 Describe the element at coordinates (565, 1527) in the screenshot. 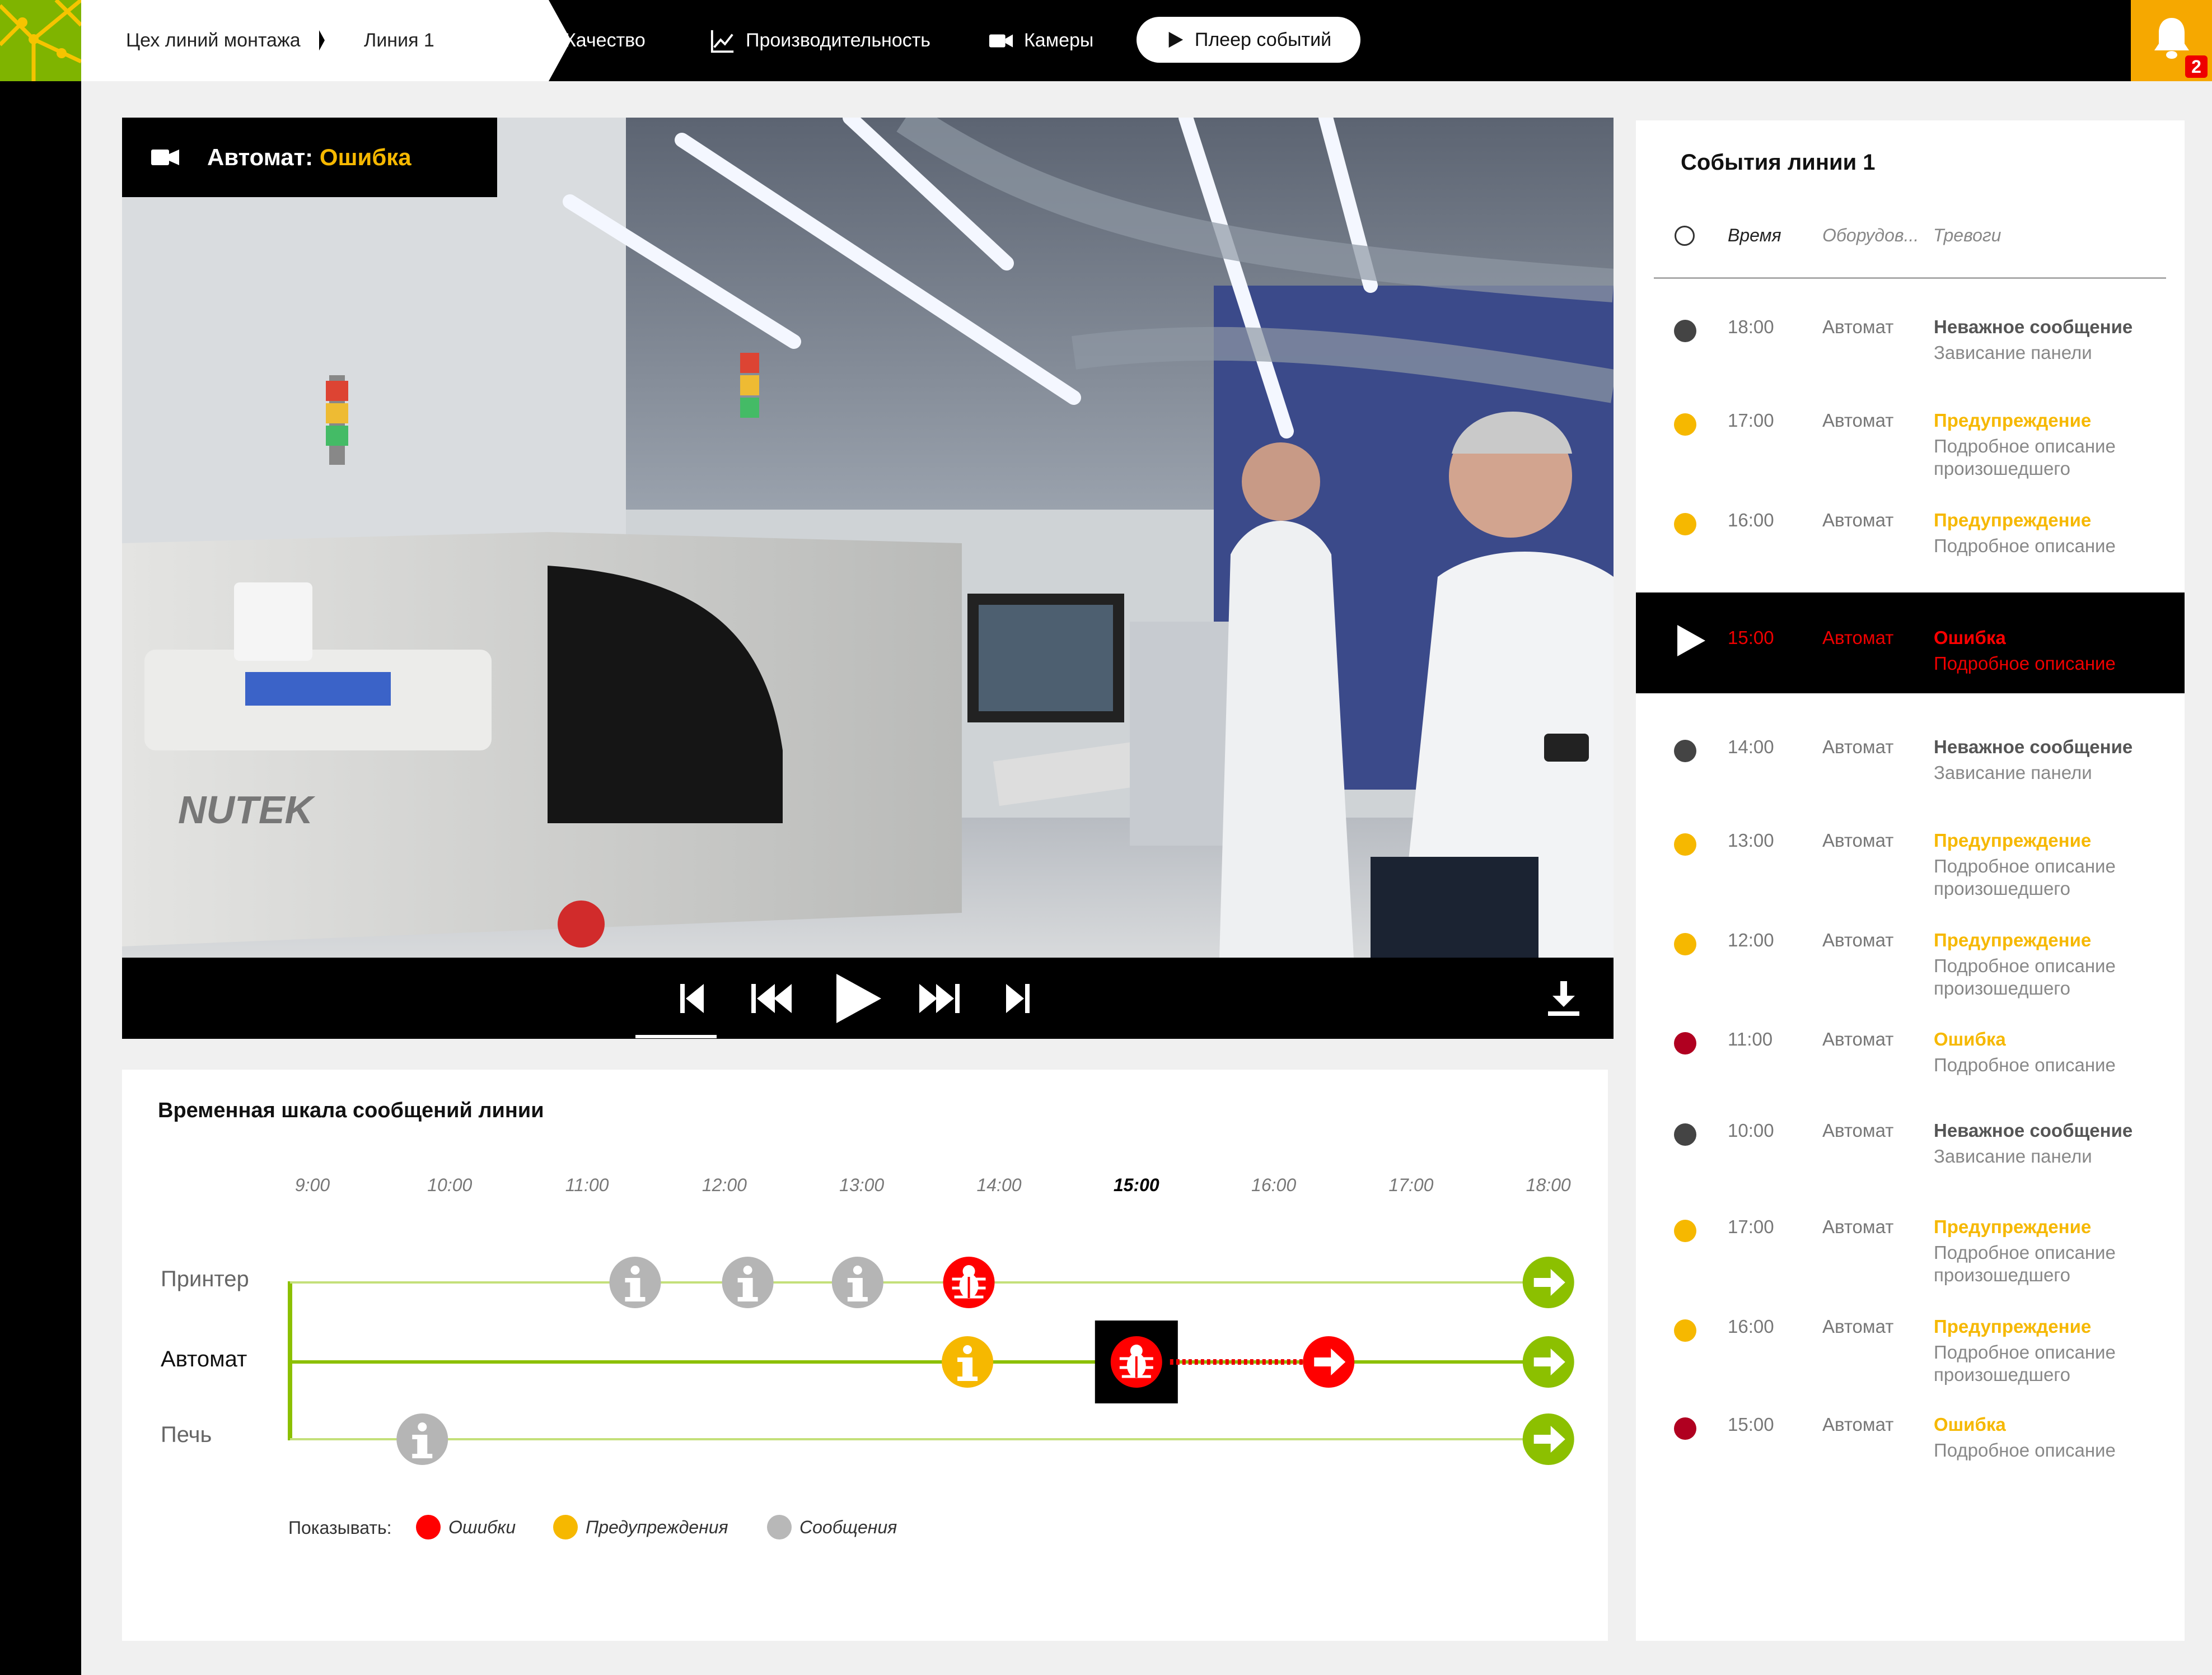

I see `legend-warnings-dot` at that location.